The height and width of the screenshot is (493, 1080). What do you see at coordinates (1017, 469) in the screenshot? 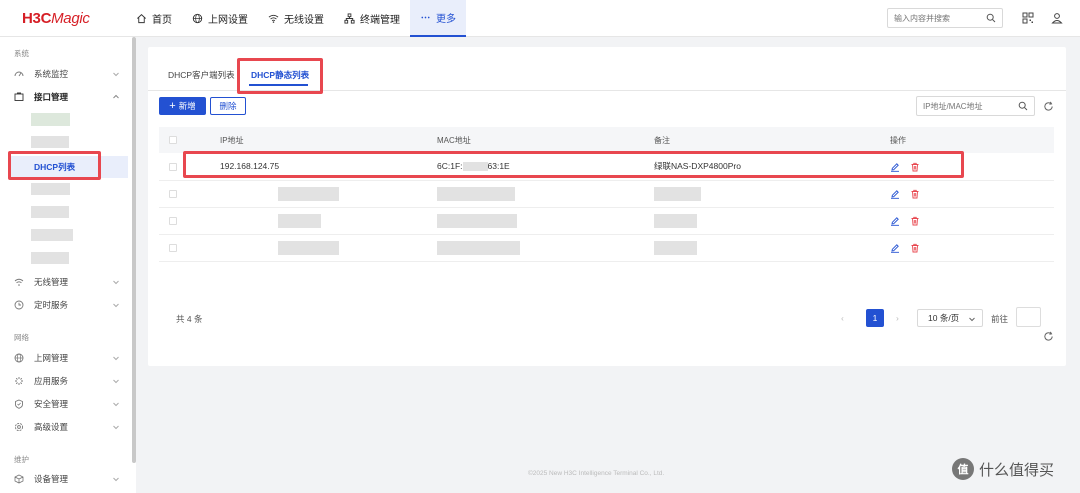
I see `watermark-text: 什么值得买` at bounding box center [1017, 469].